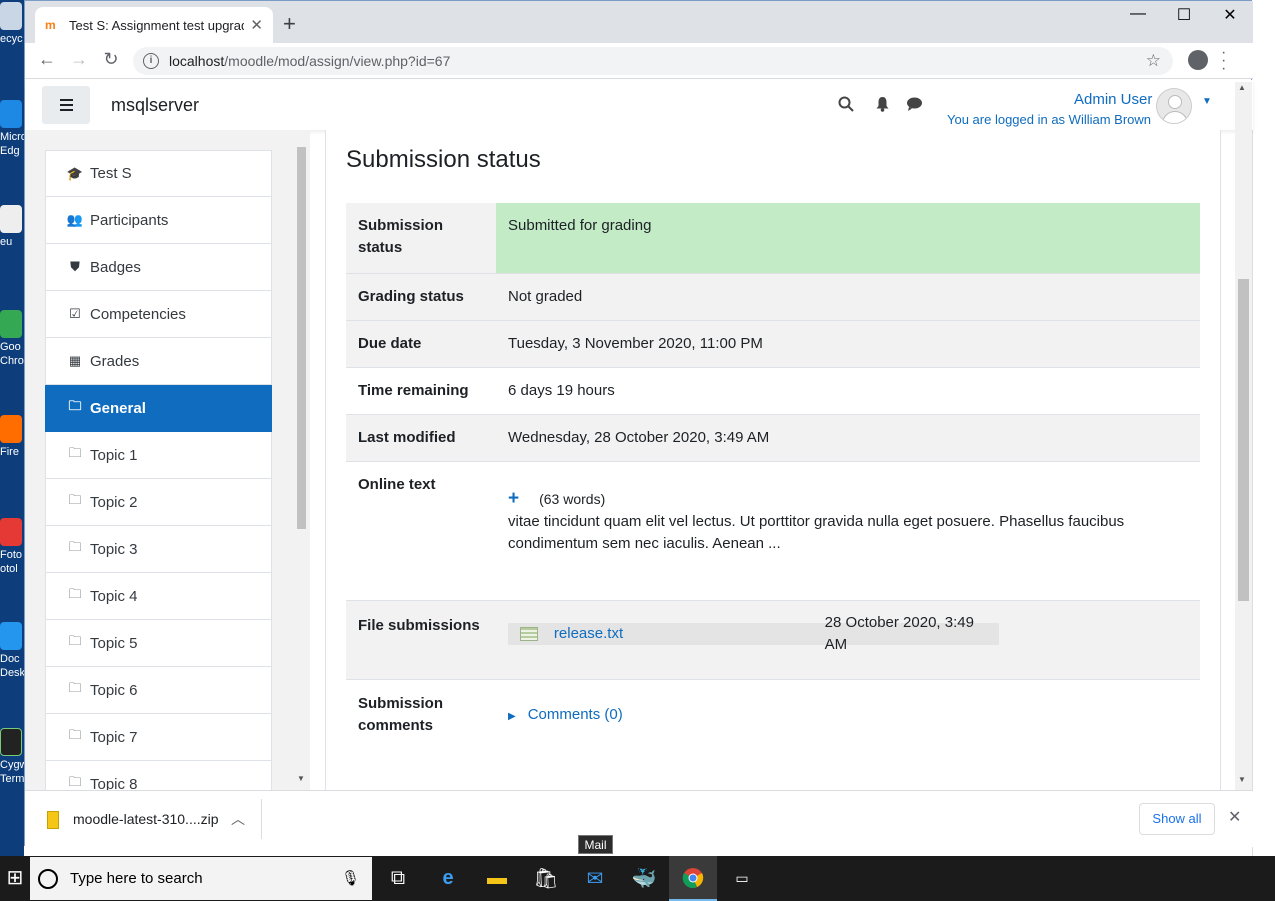 Image resolution: width=1275 pixels, height=901 pixels. I want to click on profile-icon, so click(1198, 60).